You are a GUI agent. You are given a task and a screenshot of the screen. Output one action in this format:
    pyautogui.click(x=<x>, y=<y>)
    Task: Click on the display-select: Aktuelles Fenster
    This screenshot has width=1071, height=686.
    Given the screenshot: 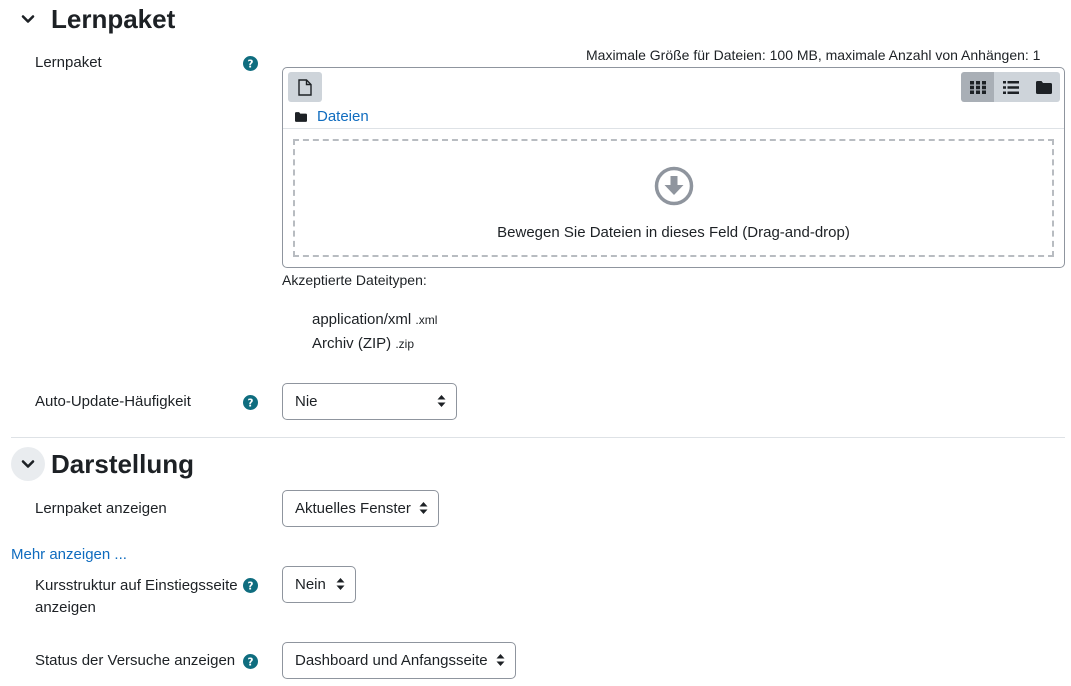 What is the action you would take?
    pyautogui.click(x=360, y=508)
    